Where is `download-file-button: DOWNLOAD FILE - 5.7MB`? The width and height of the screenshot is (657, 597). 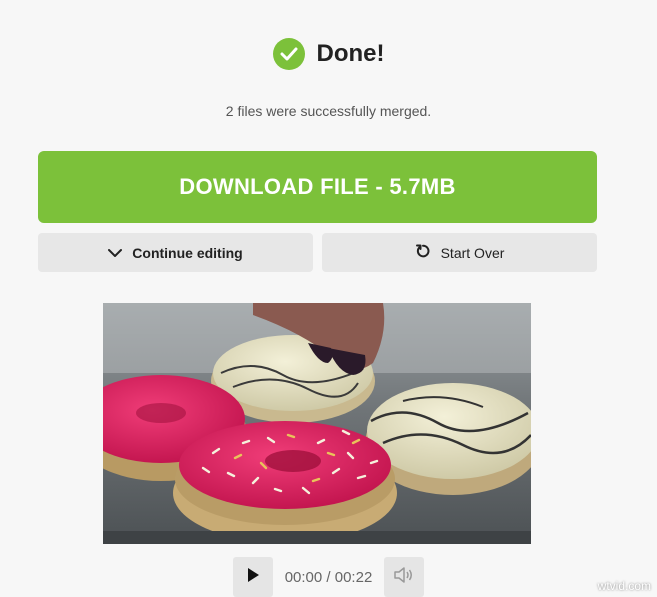
download-file-button: DOWNLOAD FILE - 5.7MB is located at coordinates (317, 187).